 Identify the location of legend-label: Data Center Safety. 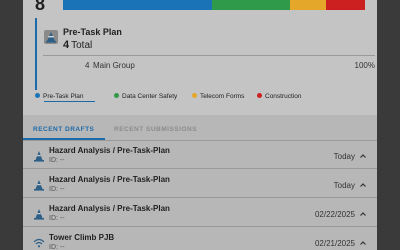
(150, 96).